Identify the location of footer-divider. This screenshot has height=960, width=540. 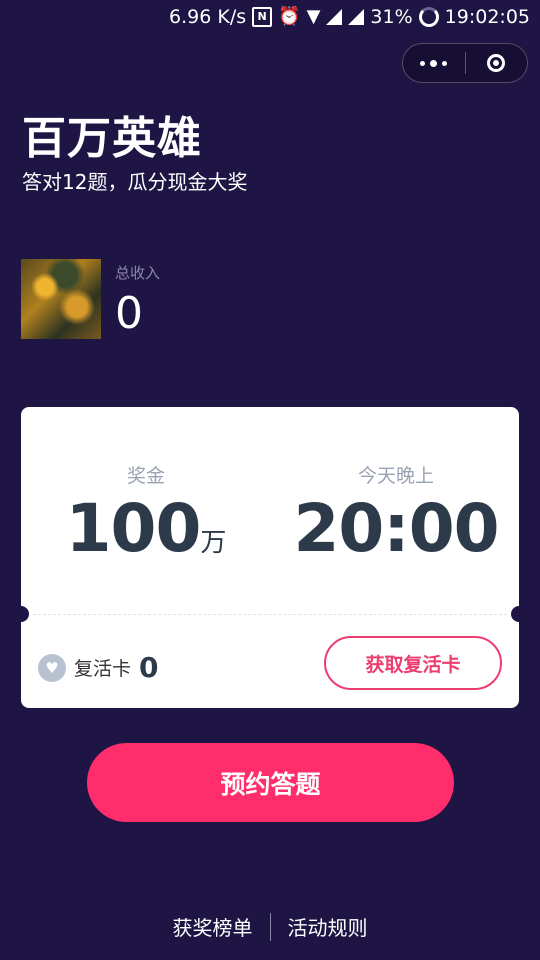
(270, 926).